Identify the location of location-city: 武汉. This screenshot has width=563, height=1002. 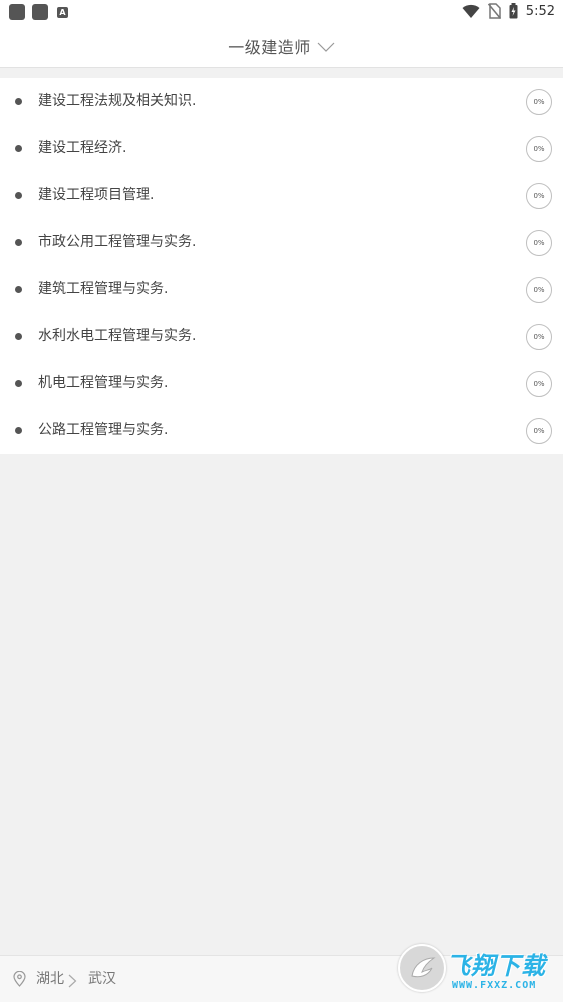
(102, 979).